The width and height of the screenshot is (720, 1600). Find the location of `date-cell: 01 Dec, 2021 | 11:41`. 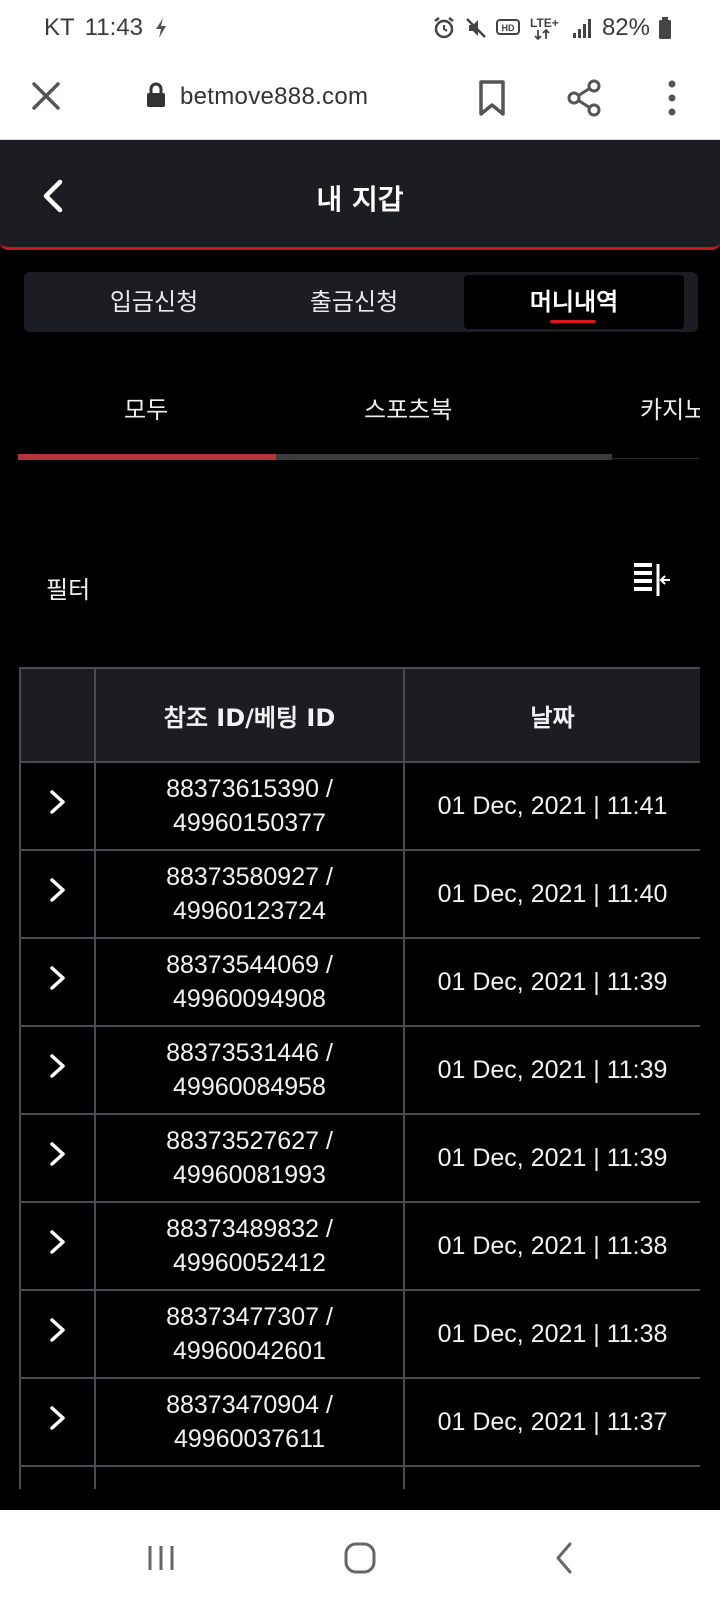

date-cell: 01 Dec, 2021 | 11:41 is located at coordinates (551, 806).